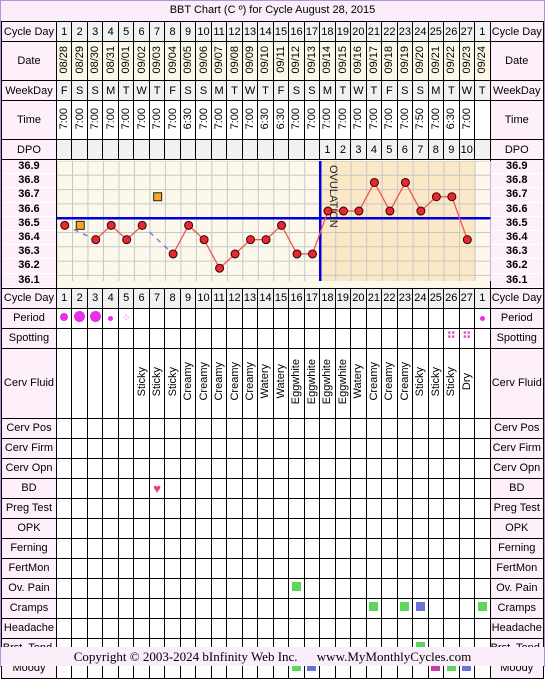 Image resolution: width=545 pixels, height=679 pixels. What do you see at coordinates (451, 298) in the screenshot?
I see `cycle-day-bottom-cell: 26` at bounding box center [451, 298].